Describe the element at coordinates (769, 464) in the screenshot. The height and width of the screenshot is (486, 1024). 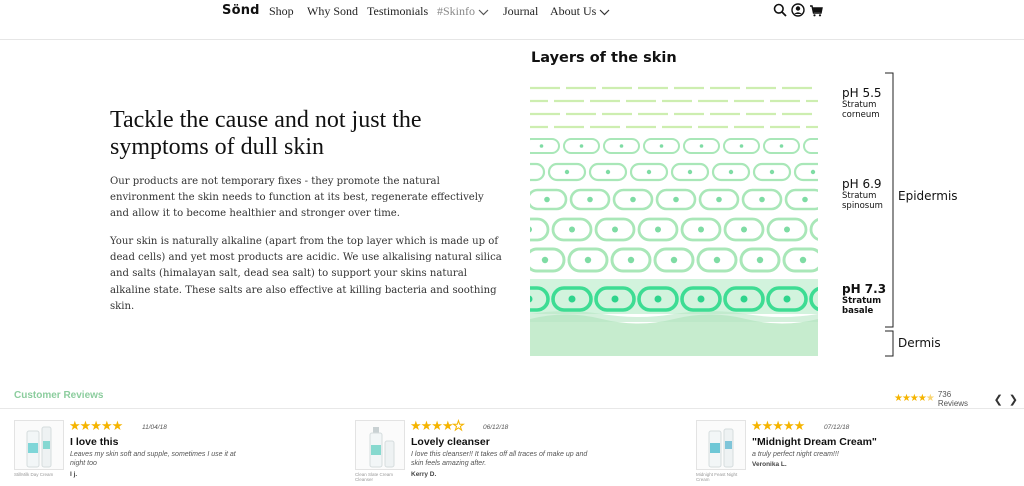
I see `review-author: Veronika L.` at that location.